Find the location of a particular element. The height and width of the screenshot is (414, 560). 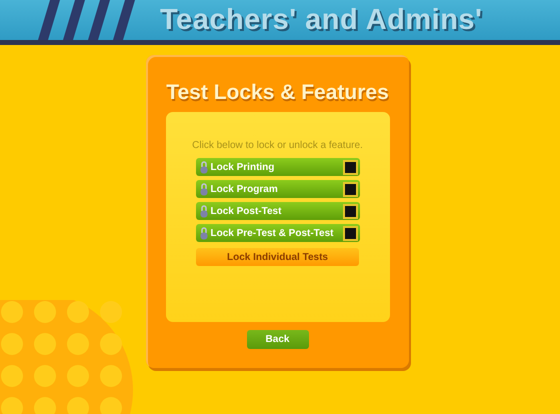

lock-option-label: Lock Printing is located at coordinates (243, 167).